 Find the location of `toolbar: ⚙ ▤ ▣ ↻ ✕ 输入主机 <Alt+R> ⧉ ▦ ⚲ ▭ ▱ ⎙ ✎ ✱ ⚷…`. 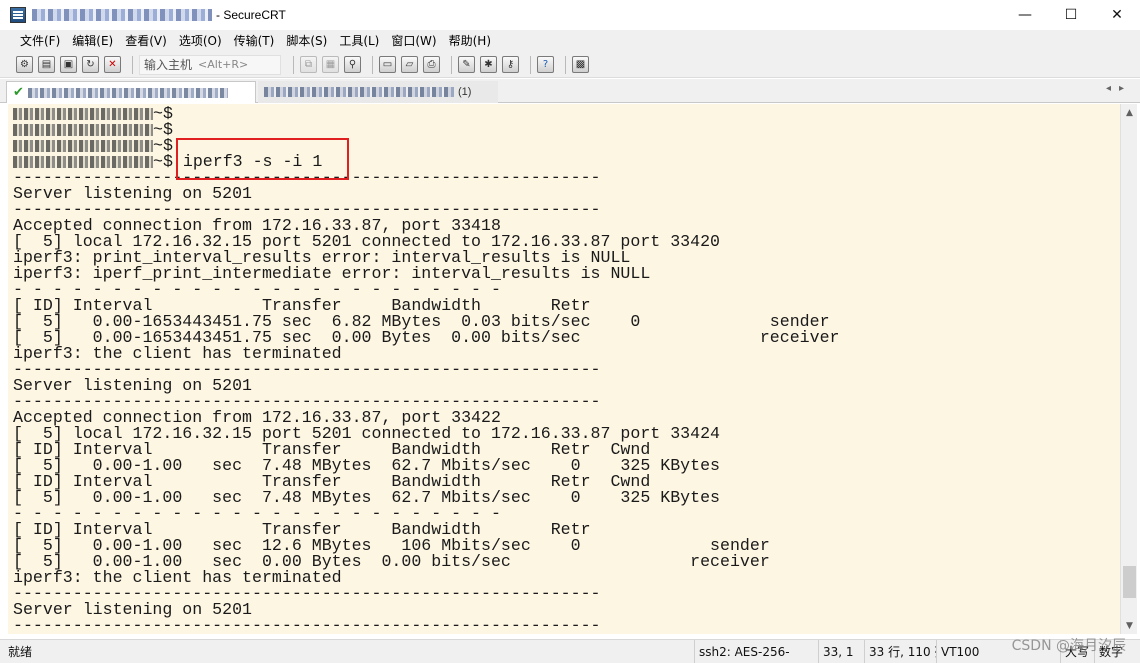

toolbar: ⚙ ▤ ▣ ↻ ✕ 输入主机 <Alt+R> ⧉ ▦ ⚲ ▭ ▱ ⎙ ✎ ✱ ⚷… is located at coordinates (570, 65).